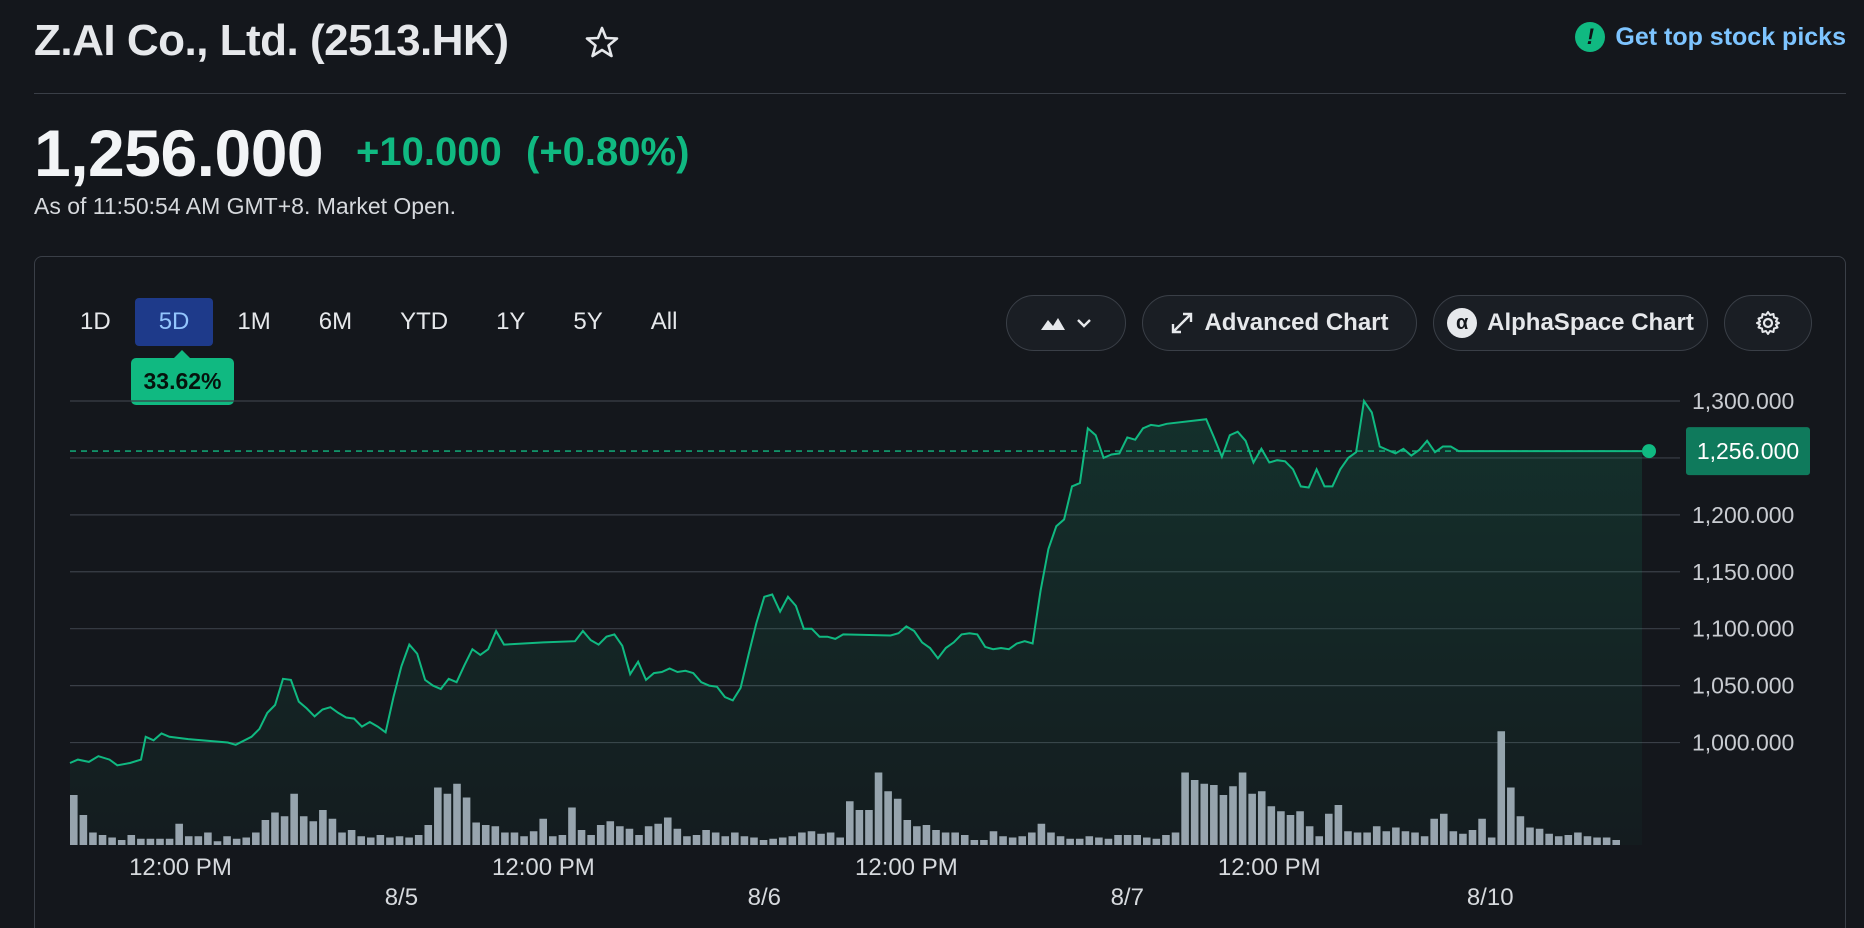  What do you see at coordinates (1743, 743) in the screenshot?
I see `y-tick-label: 1,000.000` at bounding box center [1743, 743].